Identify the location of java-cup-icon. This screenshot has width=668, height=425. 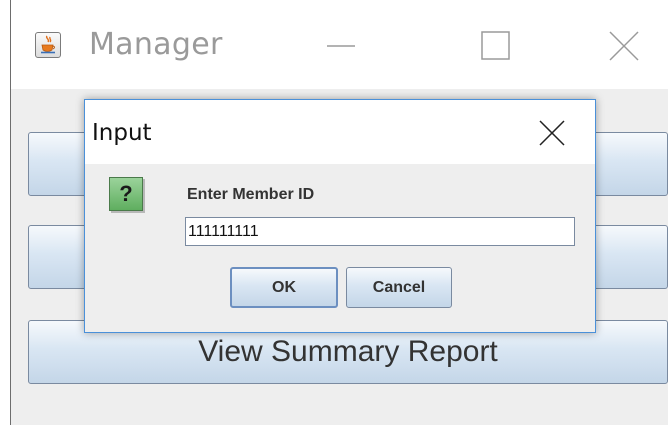
(48, 45).